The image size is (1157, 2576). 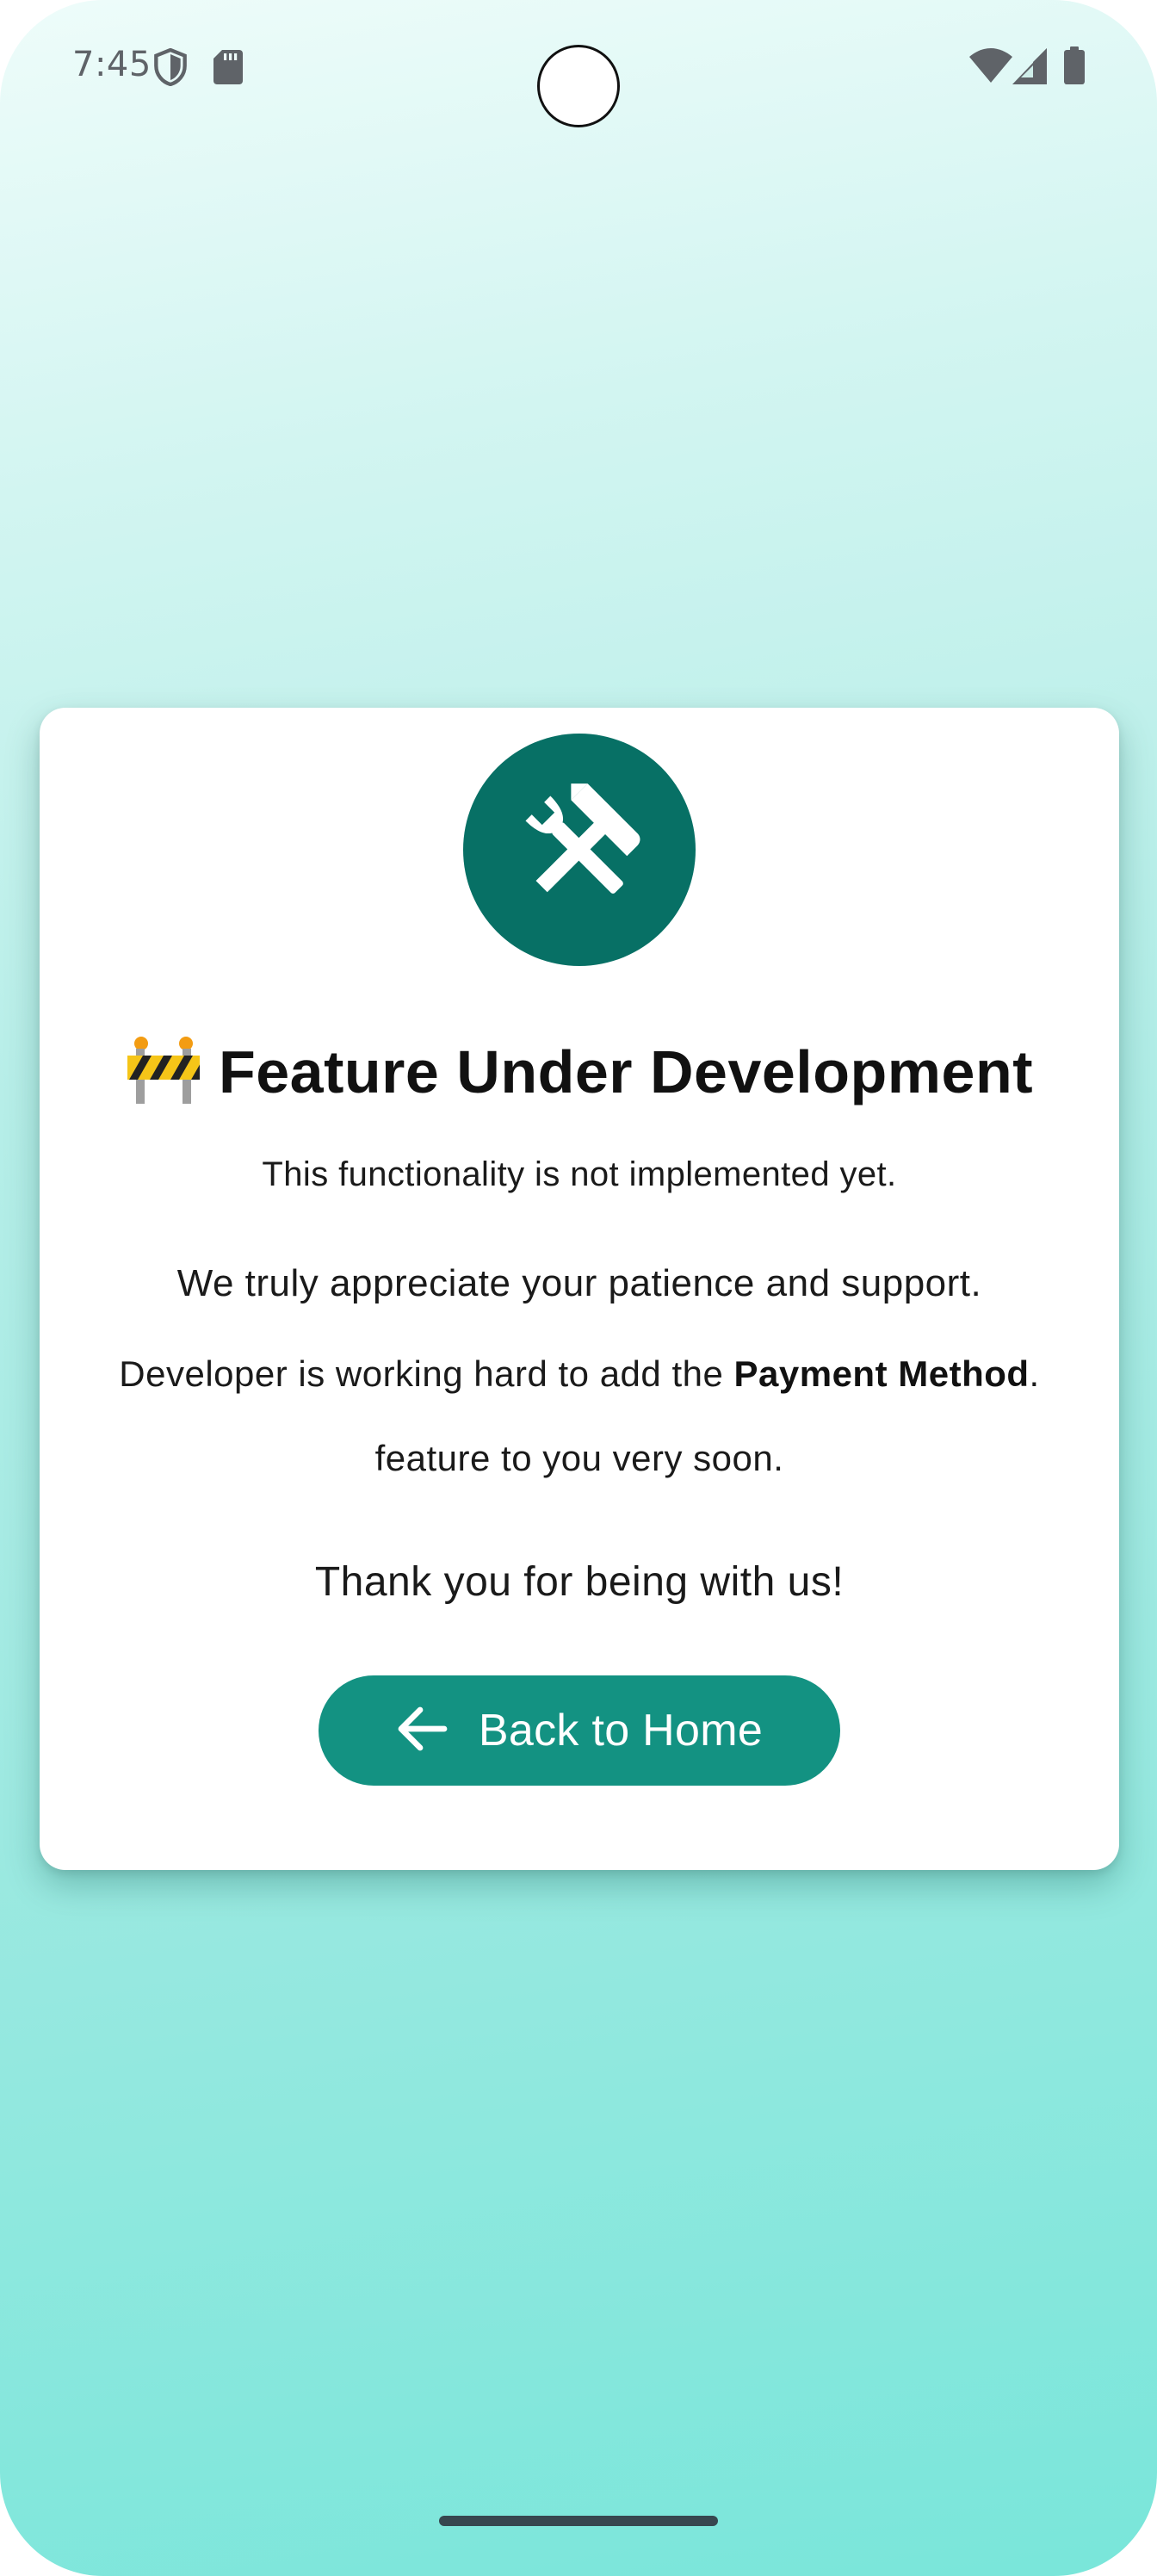 What do you see at coordinates (1075, 67) in the screenshot?
I see `battery-icon` at bounding box center [1075, 67].